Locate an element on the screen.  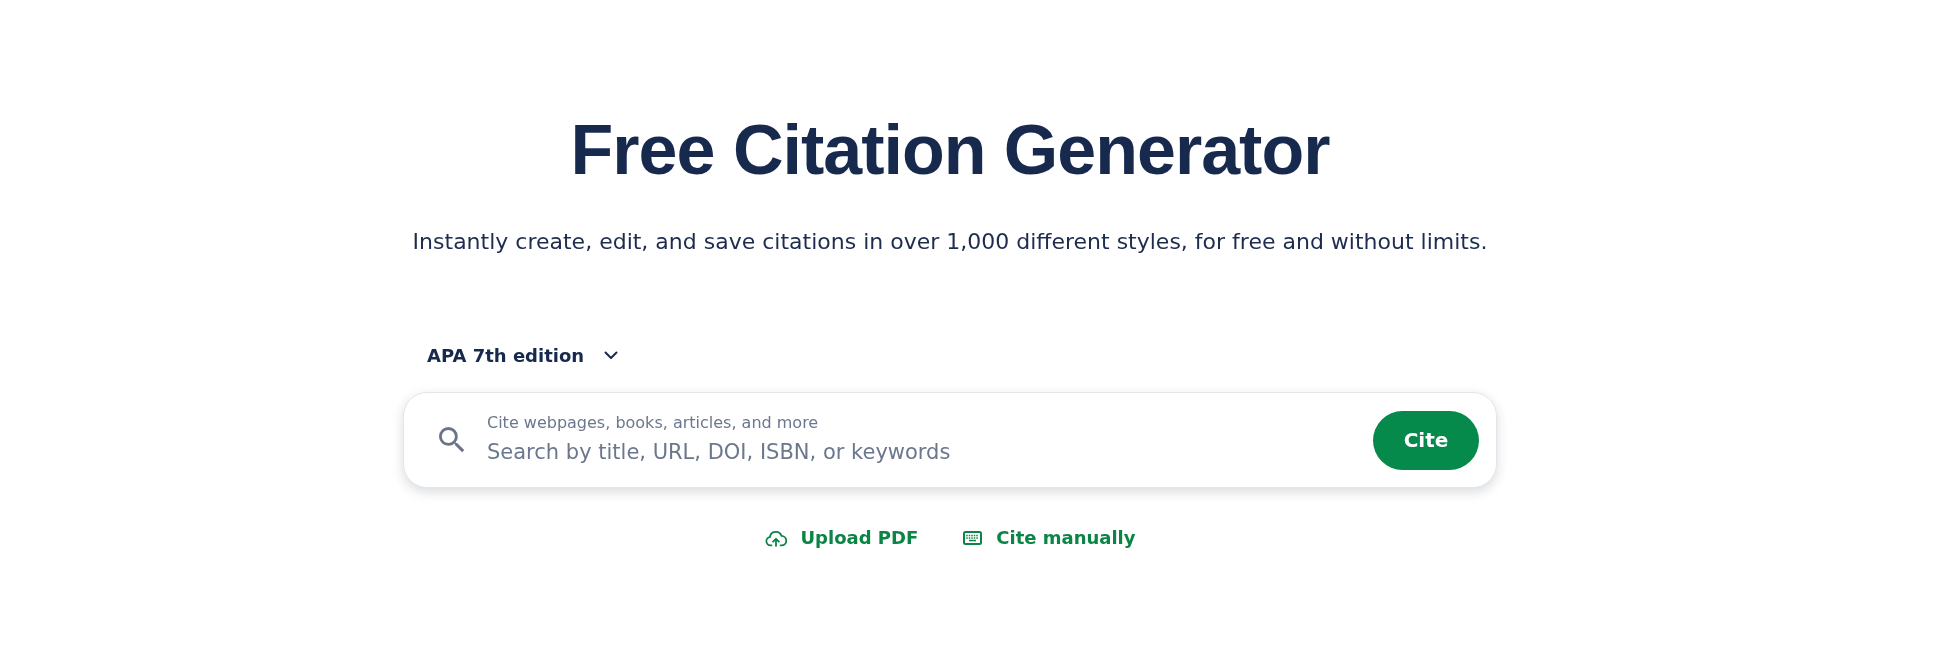
page-title: Free Citation Generator is located at coordinates (950, 150).